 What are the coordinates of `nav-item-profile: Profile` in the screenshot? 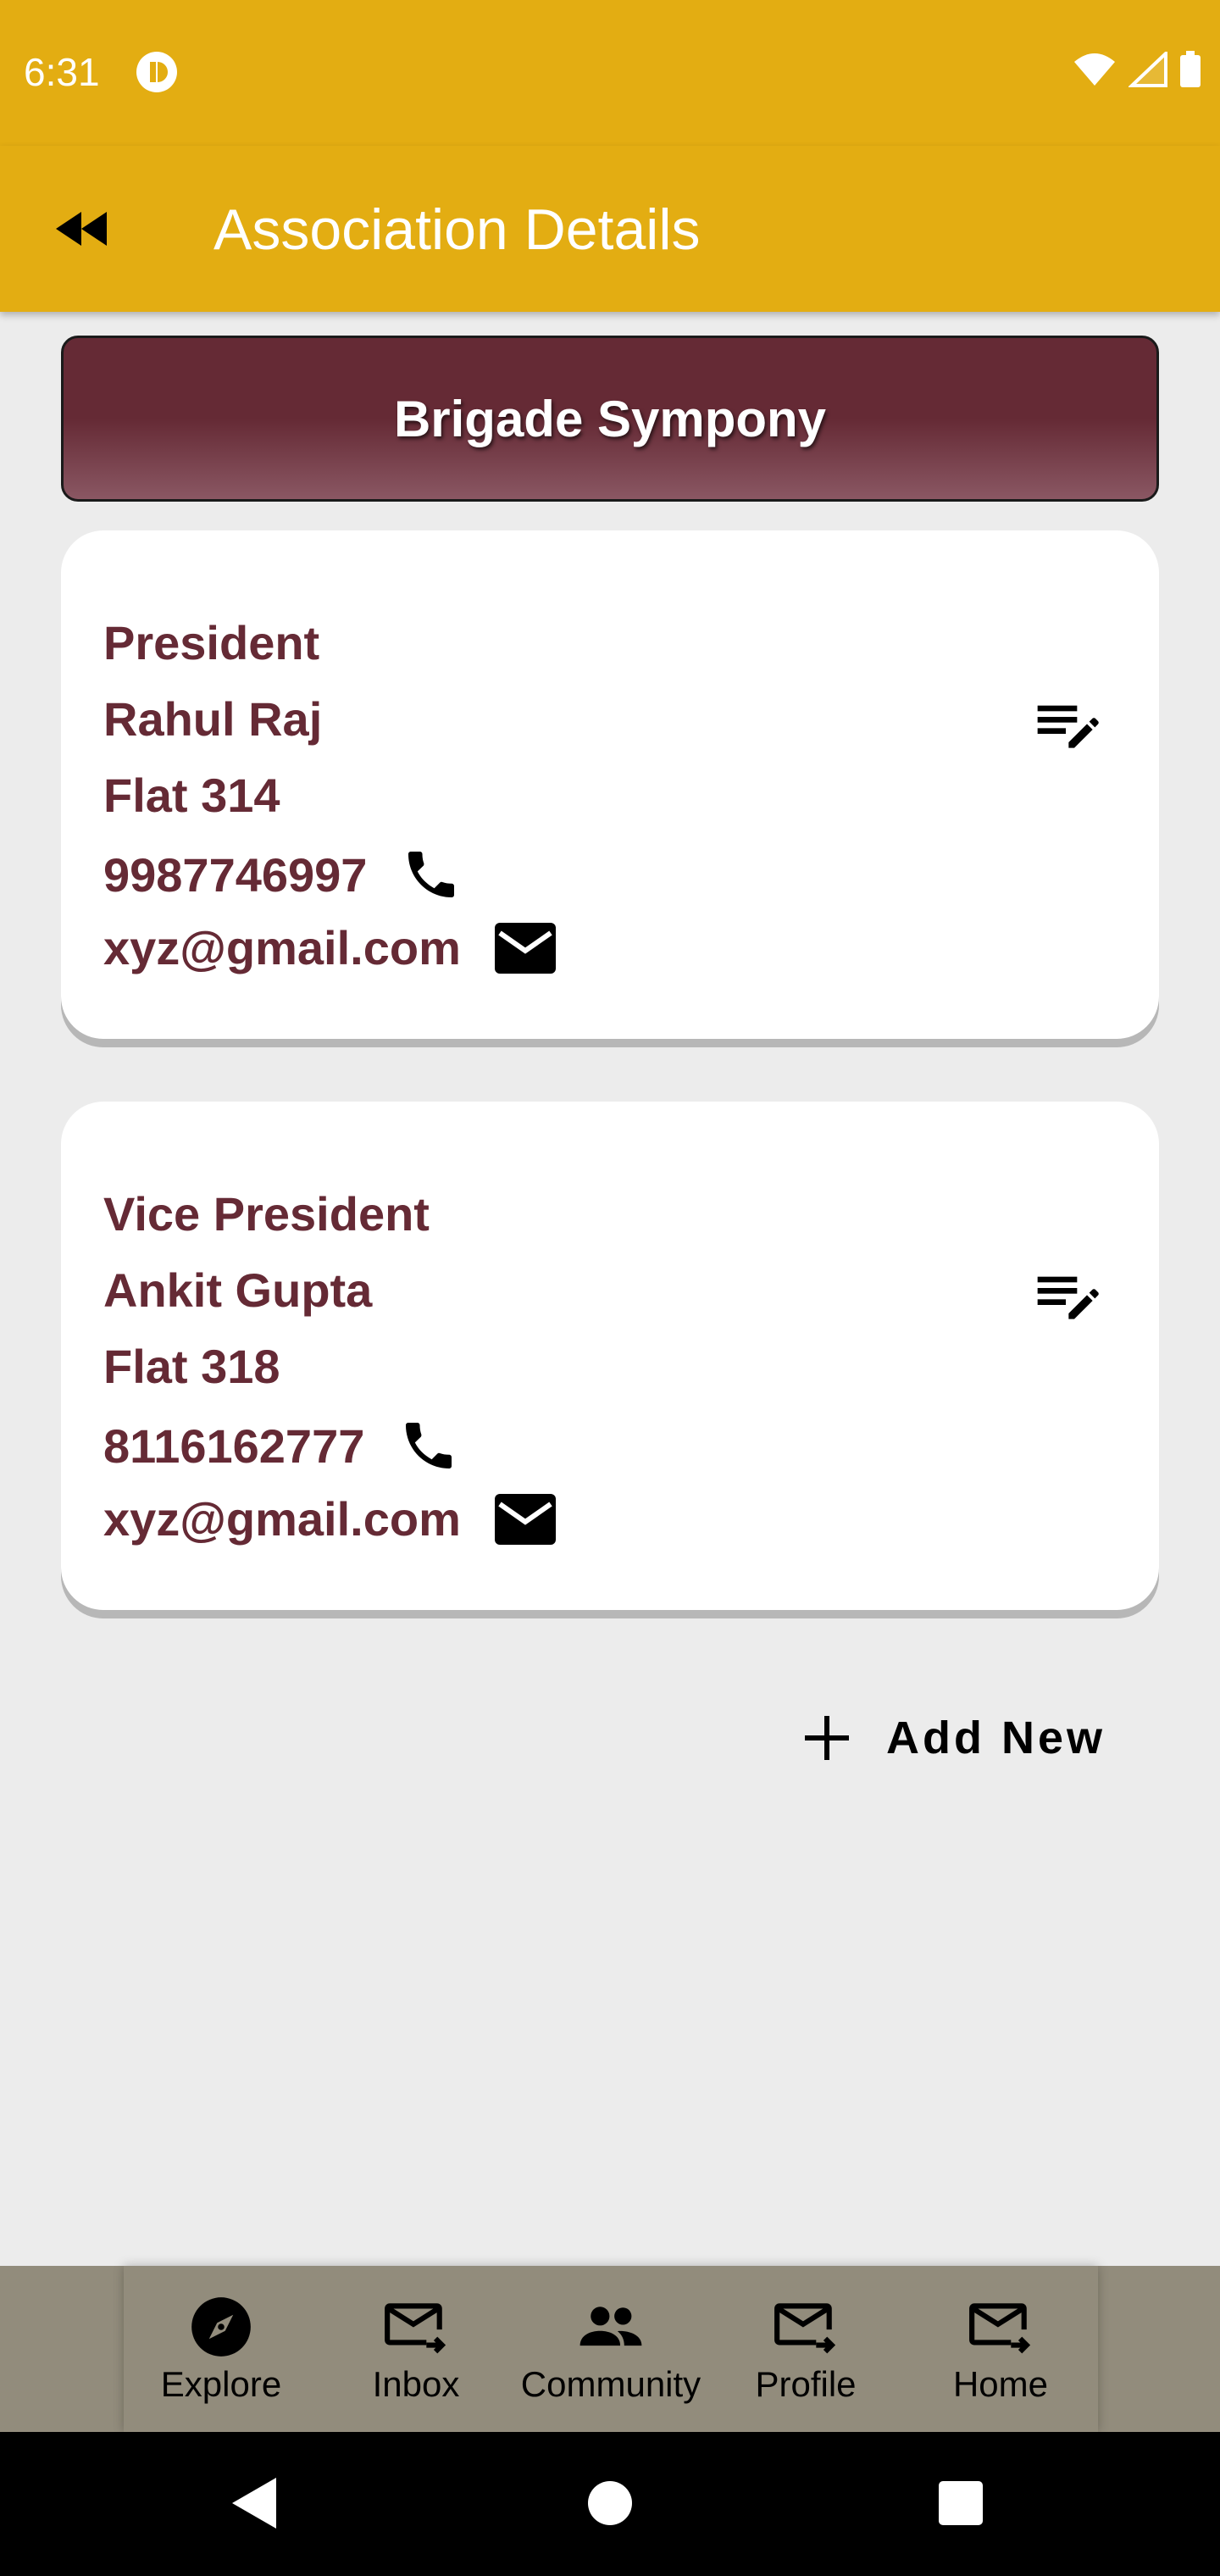 It's located at (805, 2349).